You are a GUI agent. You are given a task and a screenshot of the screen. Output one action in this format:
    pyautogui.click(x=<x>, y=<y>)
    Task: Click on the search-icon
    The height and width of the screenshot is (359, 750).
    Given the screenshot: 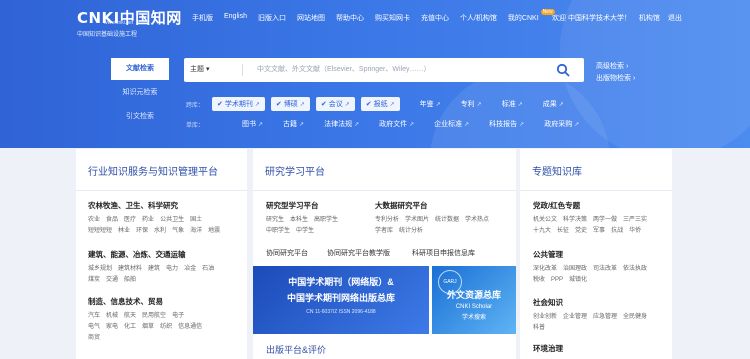 What is the action you would take?
    pyautogui.click(x=563, y=70)
    